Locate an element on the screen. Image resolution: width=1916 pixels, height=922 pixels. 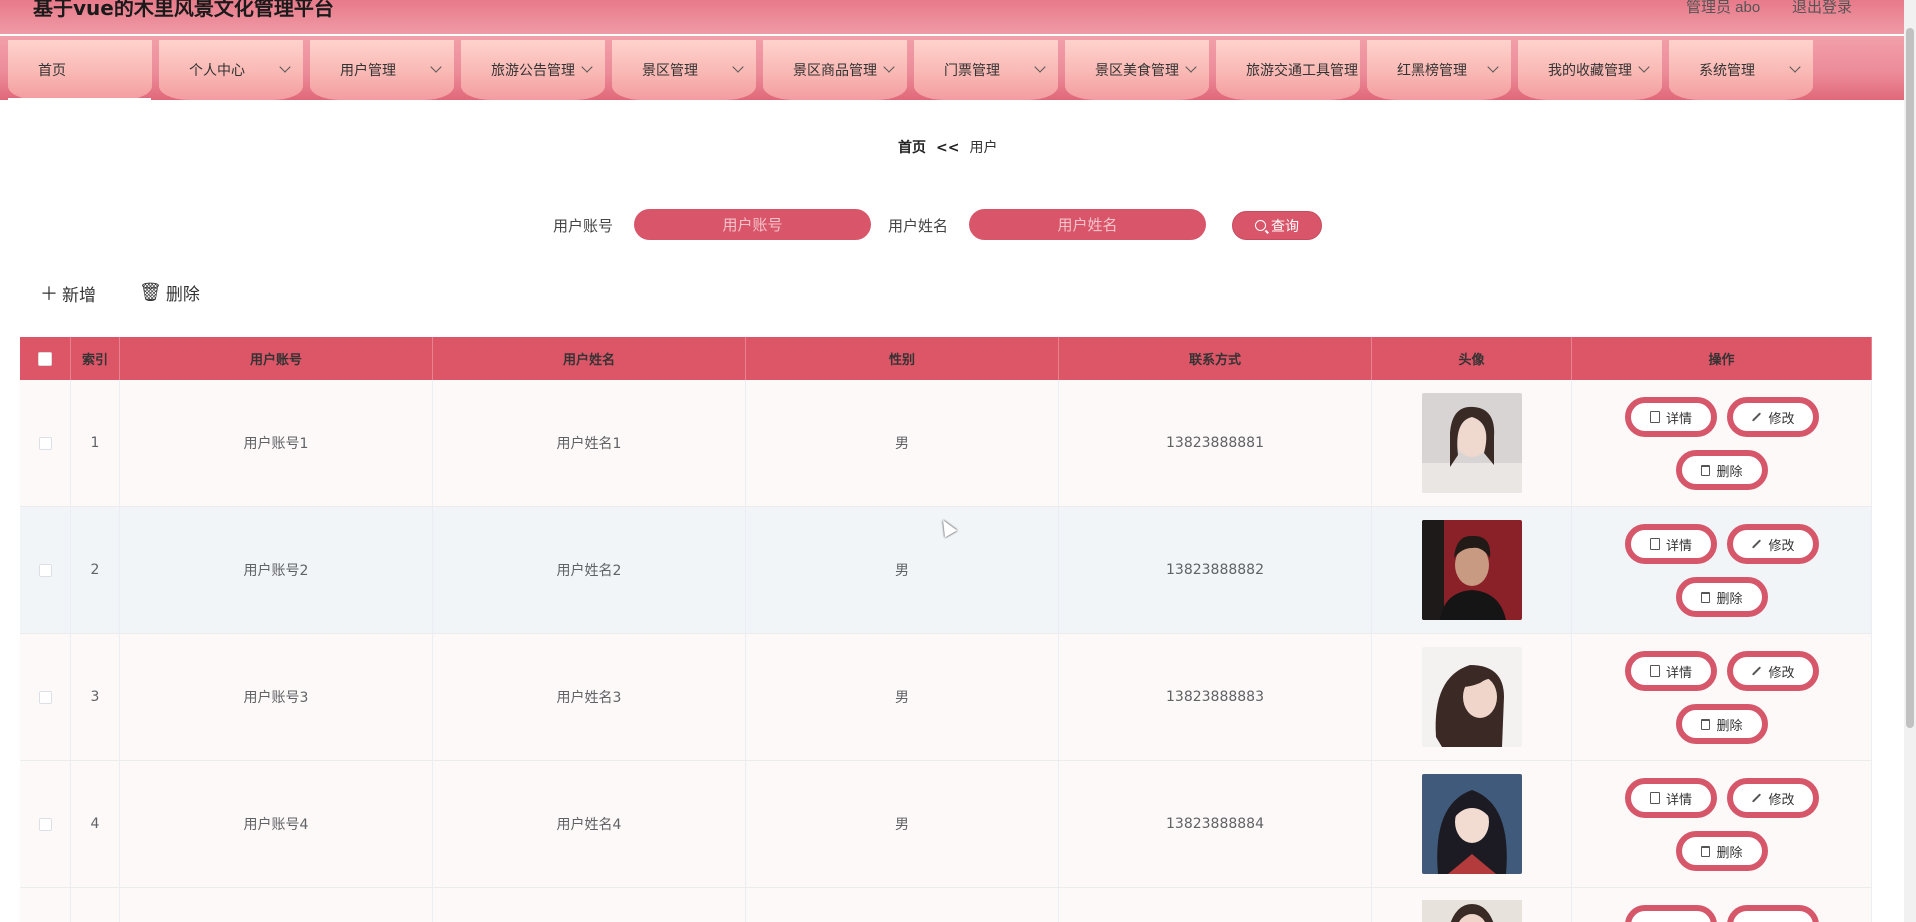
cell-account is located at coordinates (276, 905).